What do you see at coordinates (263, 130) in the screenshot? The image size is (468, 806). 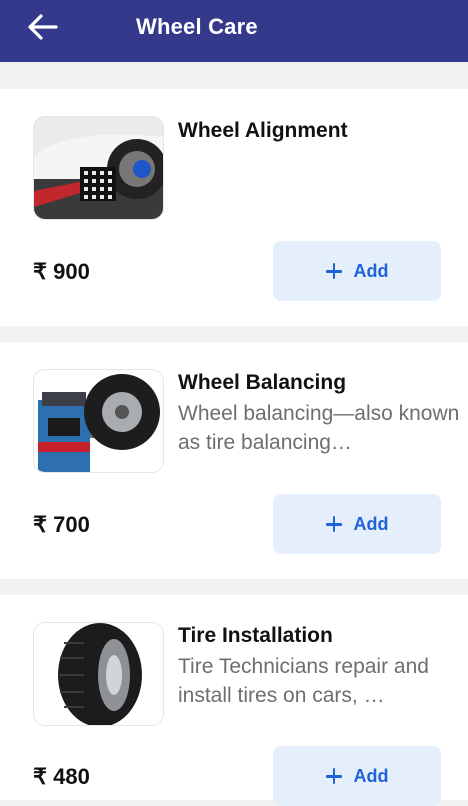 I see `service-name: Wheel Alignment` at bounding box center [263, 130].